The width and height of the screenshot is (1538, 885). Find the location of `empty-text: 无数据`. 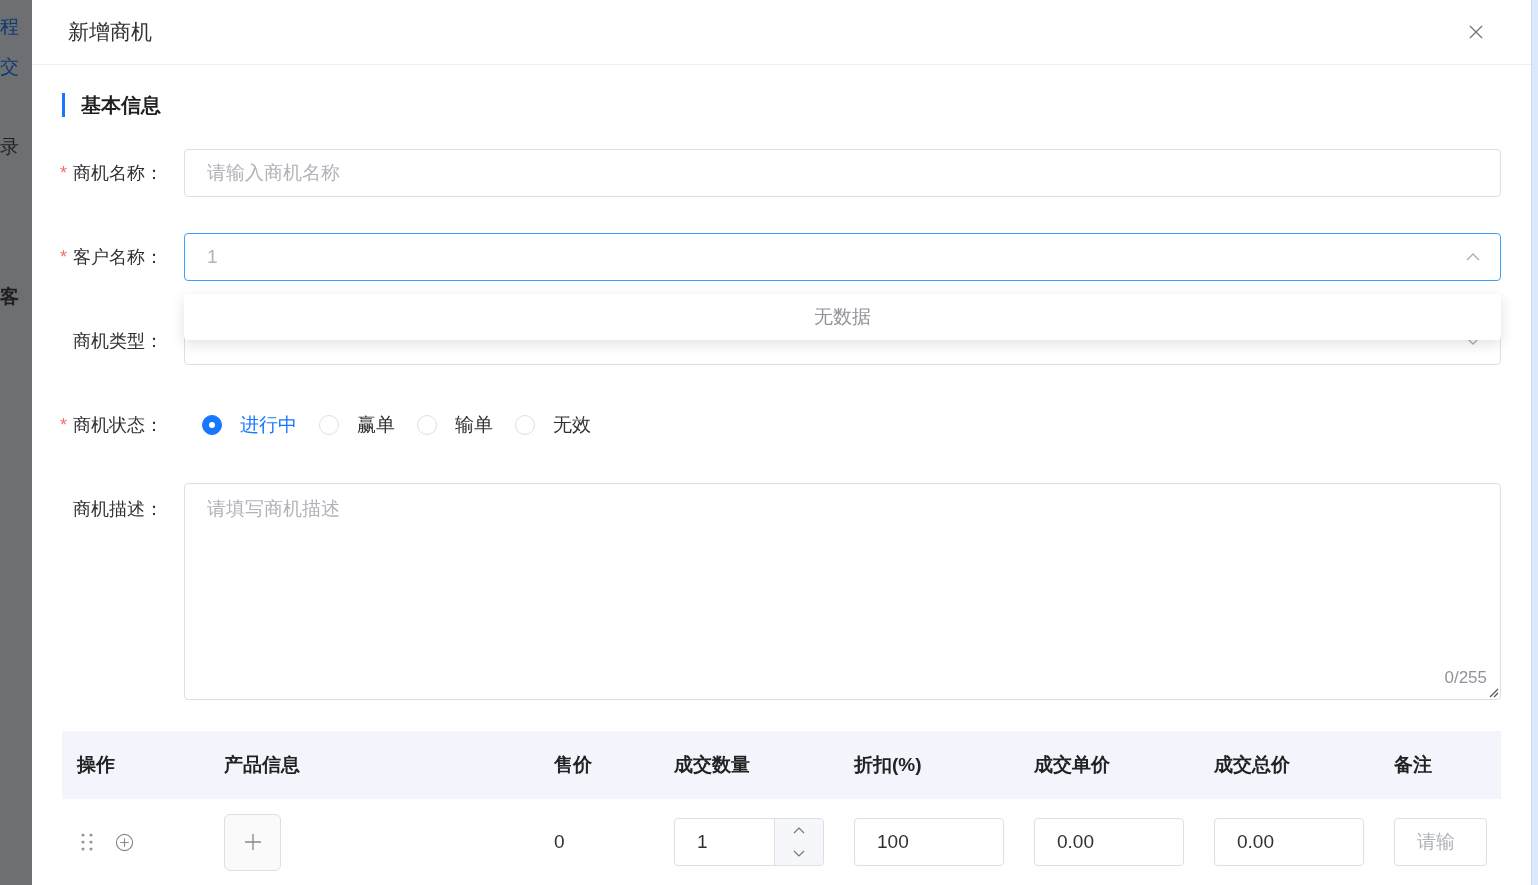

empty-text: 无数据 is located at coordinates (842, 317).